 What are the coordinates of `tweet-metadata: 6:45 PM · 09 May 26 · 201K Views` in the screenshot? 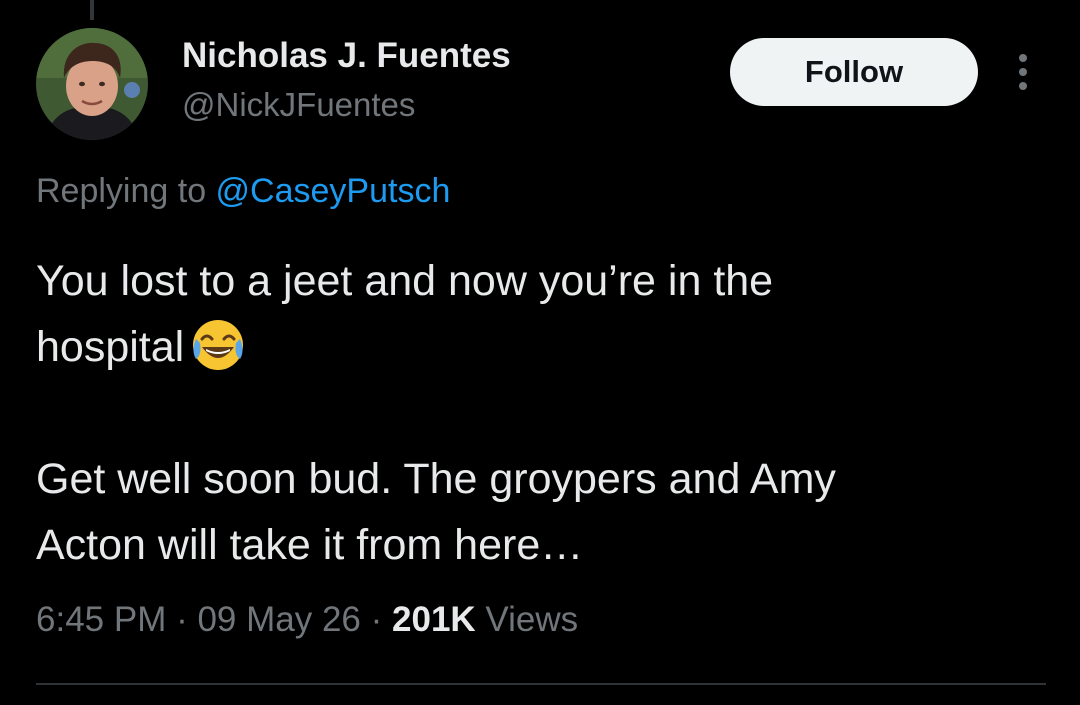 It's located at (307, 620).